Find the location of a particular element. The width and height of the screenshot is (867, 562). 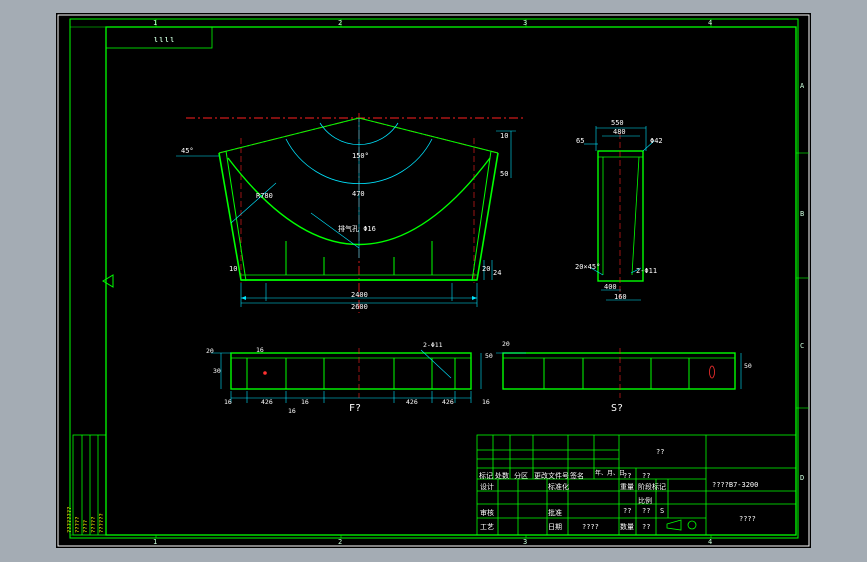

front-width-inner: 2400 is located at coordinates (359, 295).